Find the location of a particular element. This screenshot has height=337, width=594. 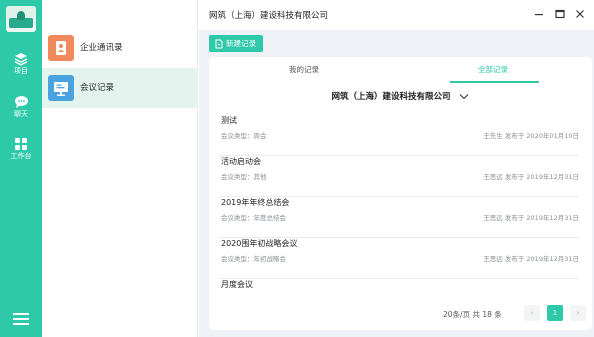

record-title: 2020围年初战略会议 is located at coordinates (259, 243).